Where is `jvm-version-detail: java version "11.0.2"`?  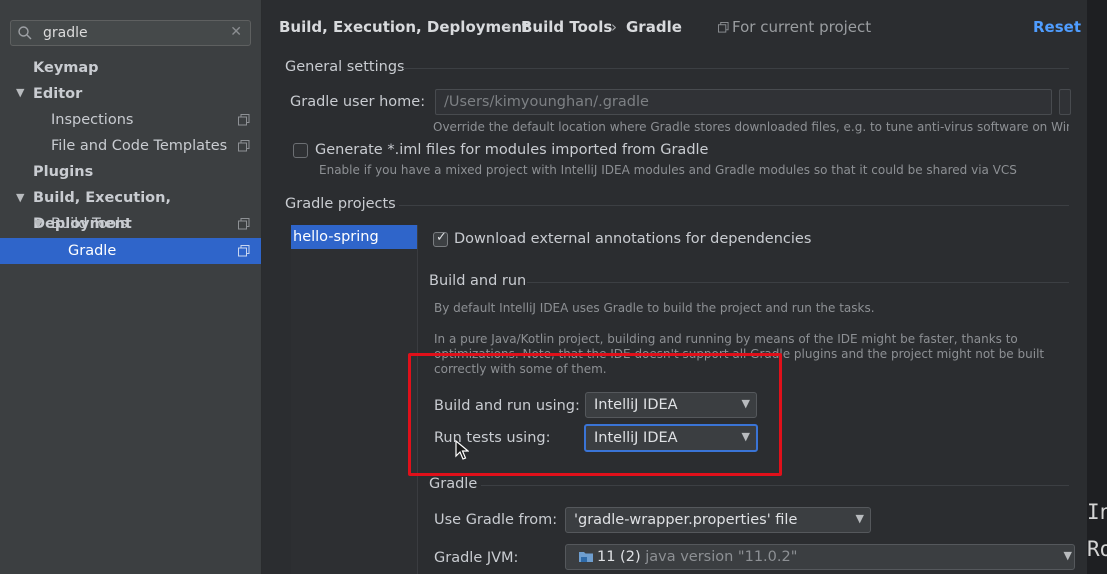
jvm-version-detail: java version "11.0.2" is located at coordinates (721, 557).